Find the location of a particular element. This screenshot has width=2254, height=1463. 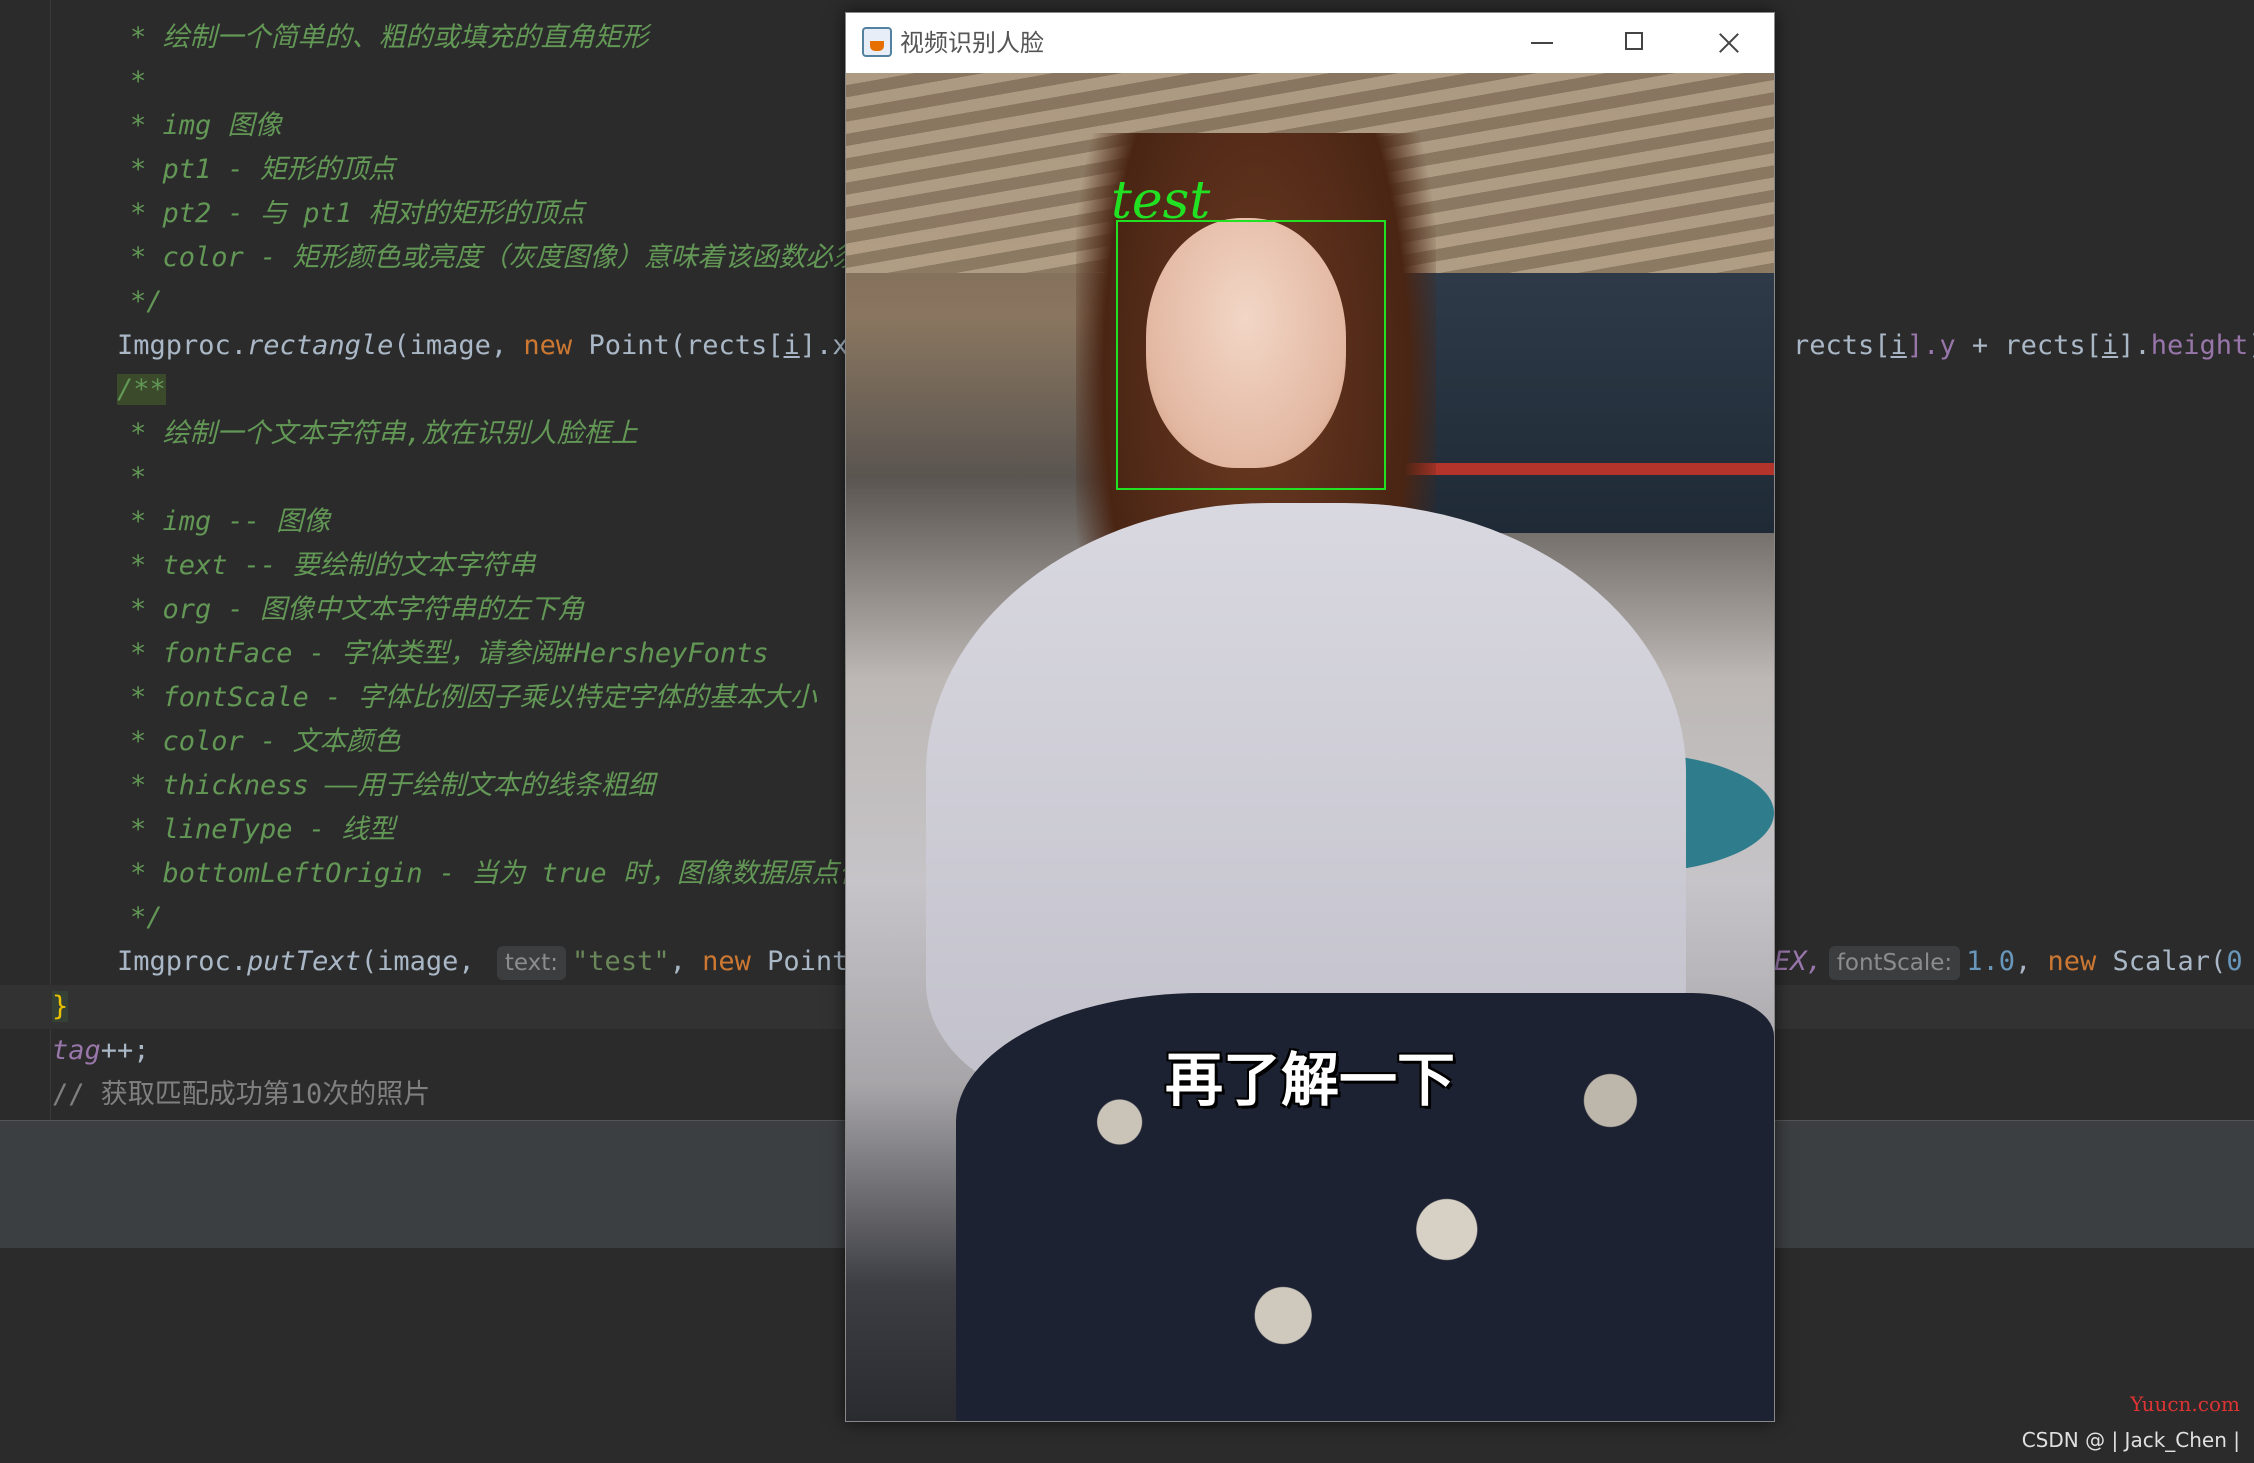

code-token: + rects[ is located at coordinates (2028, 345).